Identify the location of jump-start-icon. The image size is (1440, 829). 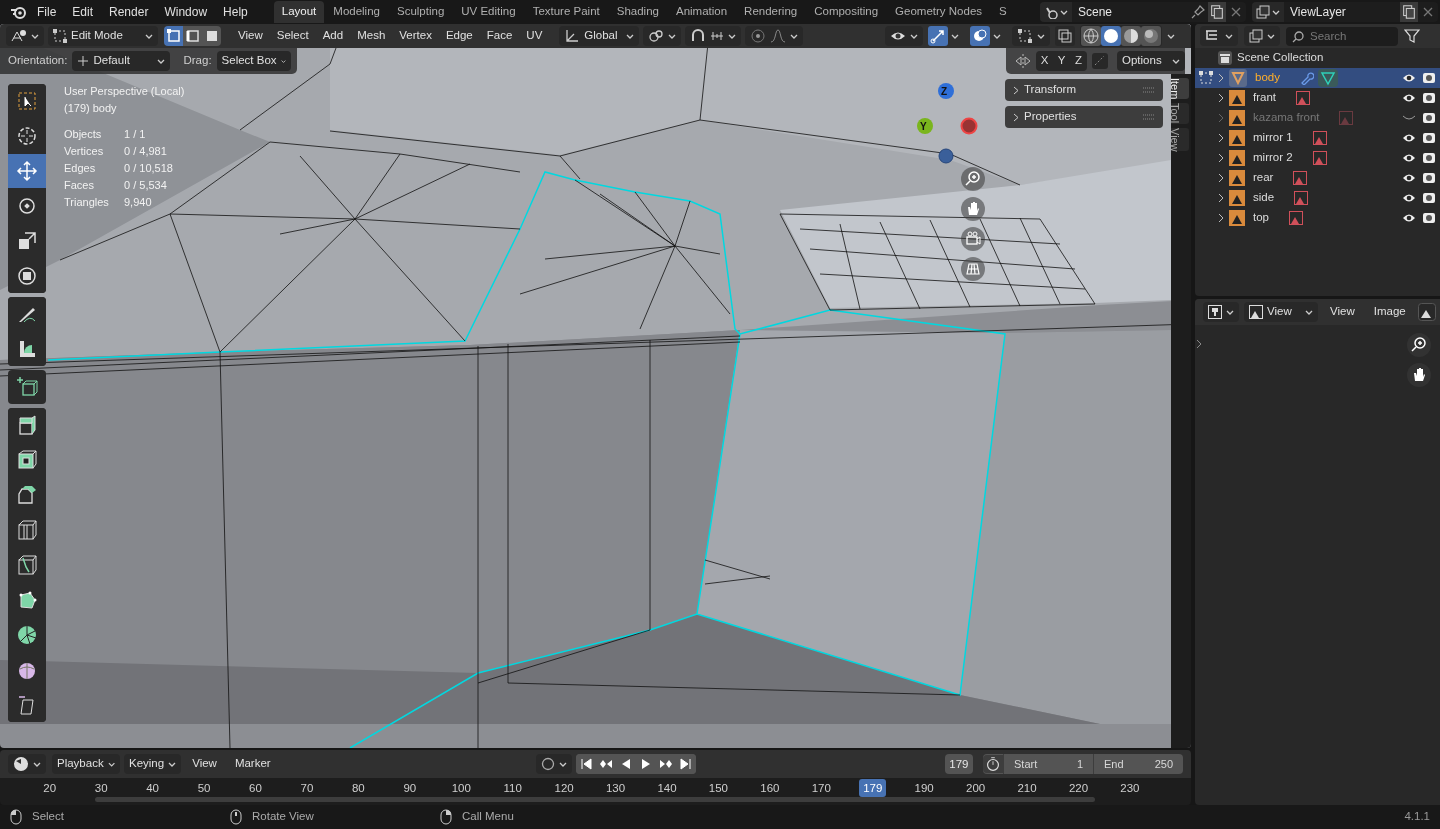
(585, 764).